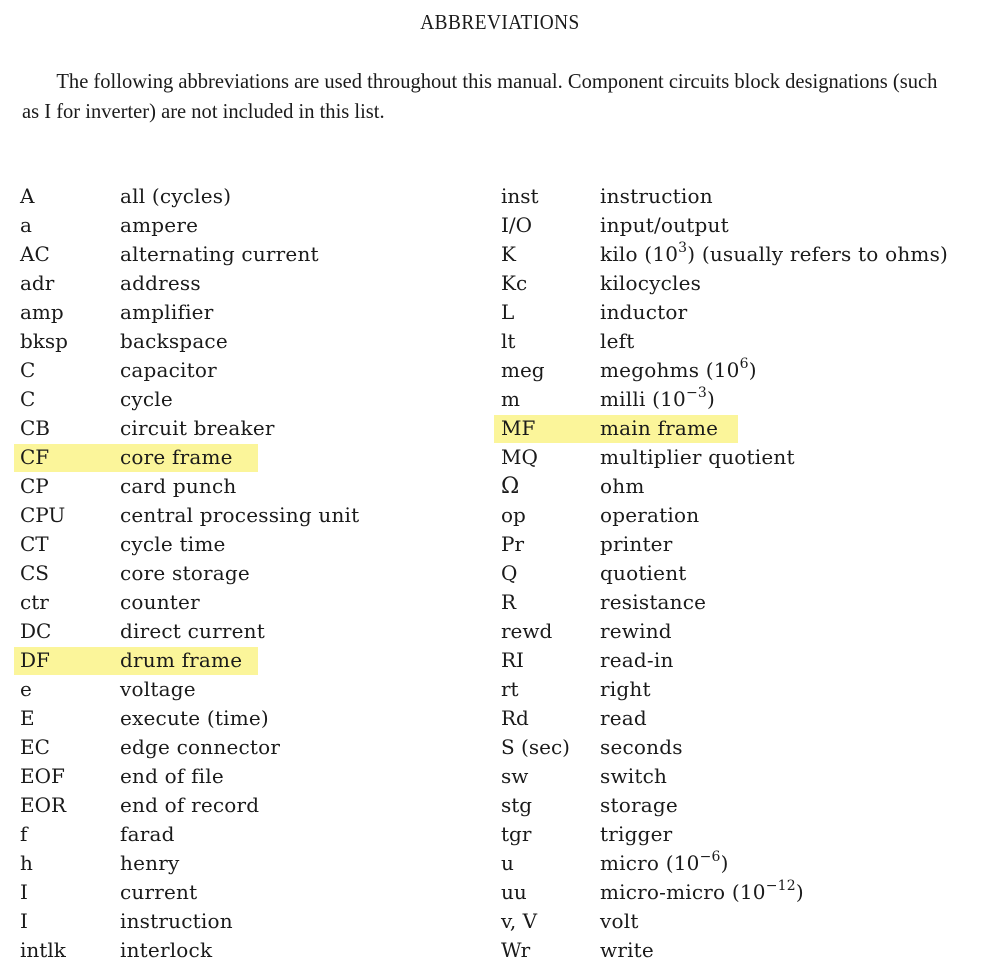  I want to click on definition: amplifier, so click(166, 312).